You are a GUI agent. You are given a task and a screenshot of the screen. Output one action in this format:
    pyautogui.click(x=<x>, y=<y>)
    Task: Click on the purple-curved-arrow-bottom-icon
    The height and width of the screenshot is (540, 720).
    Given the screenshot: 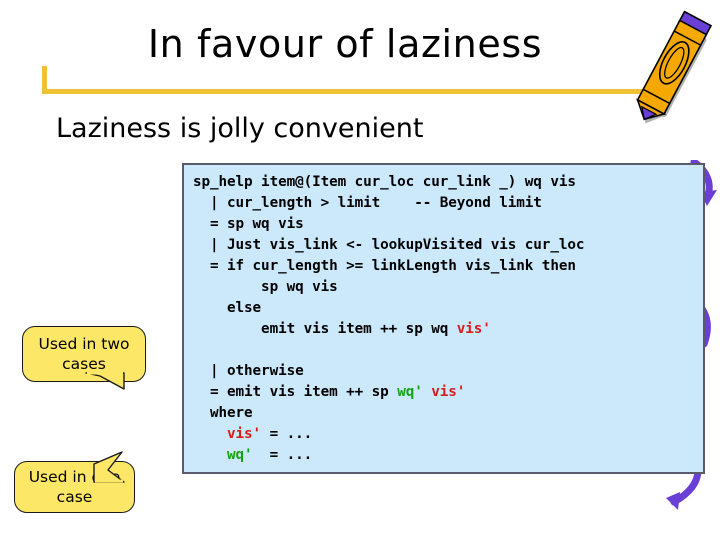 What is the action you would take?
    pyautogui.click(x=684, y=489)
    